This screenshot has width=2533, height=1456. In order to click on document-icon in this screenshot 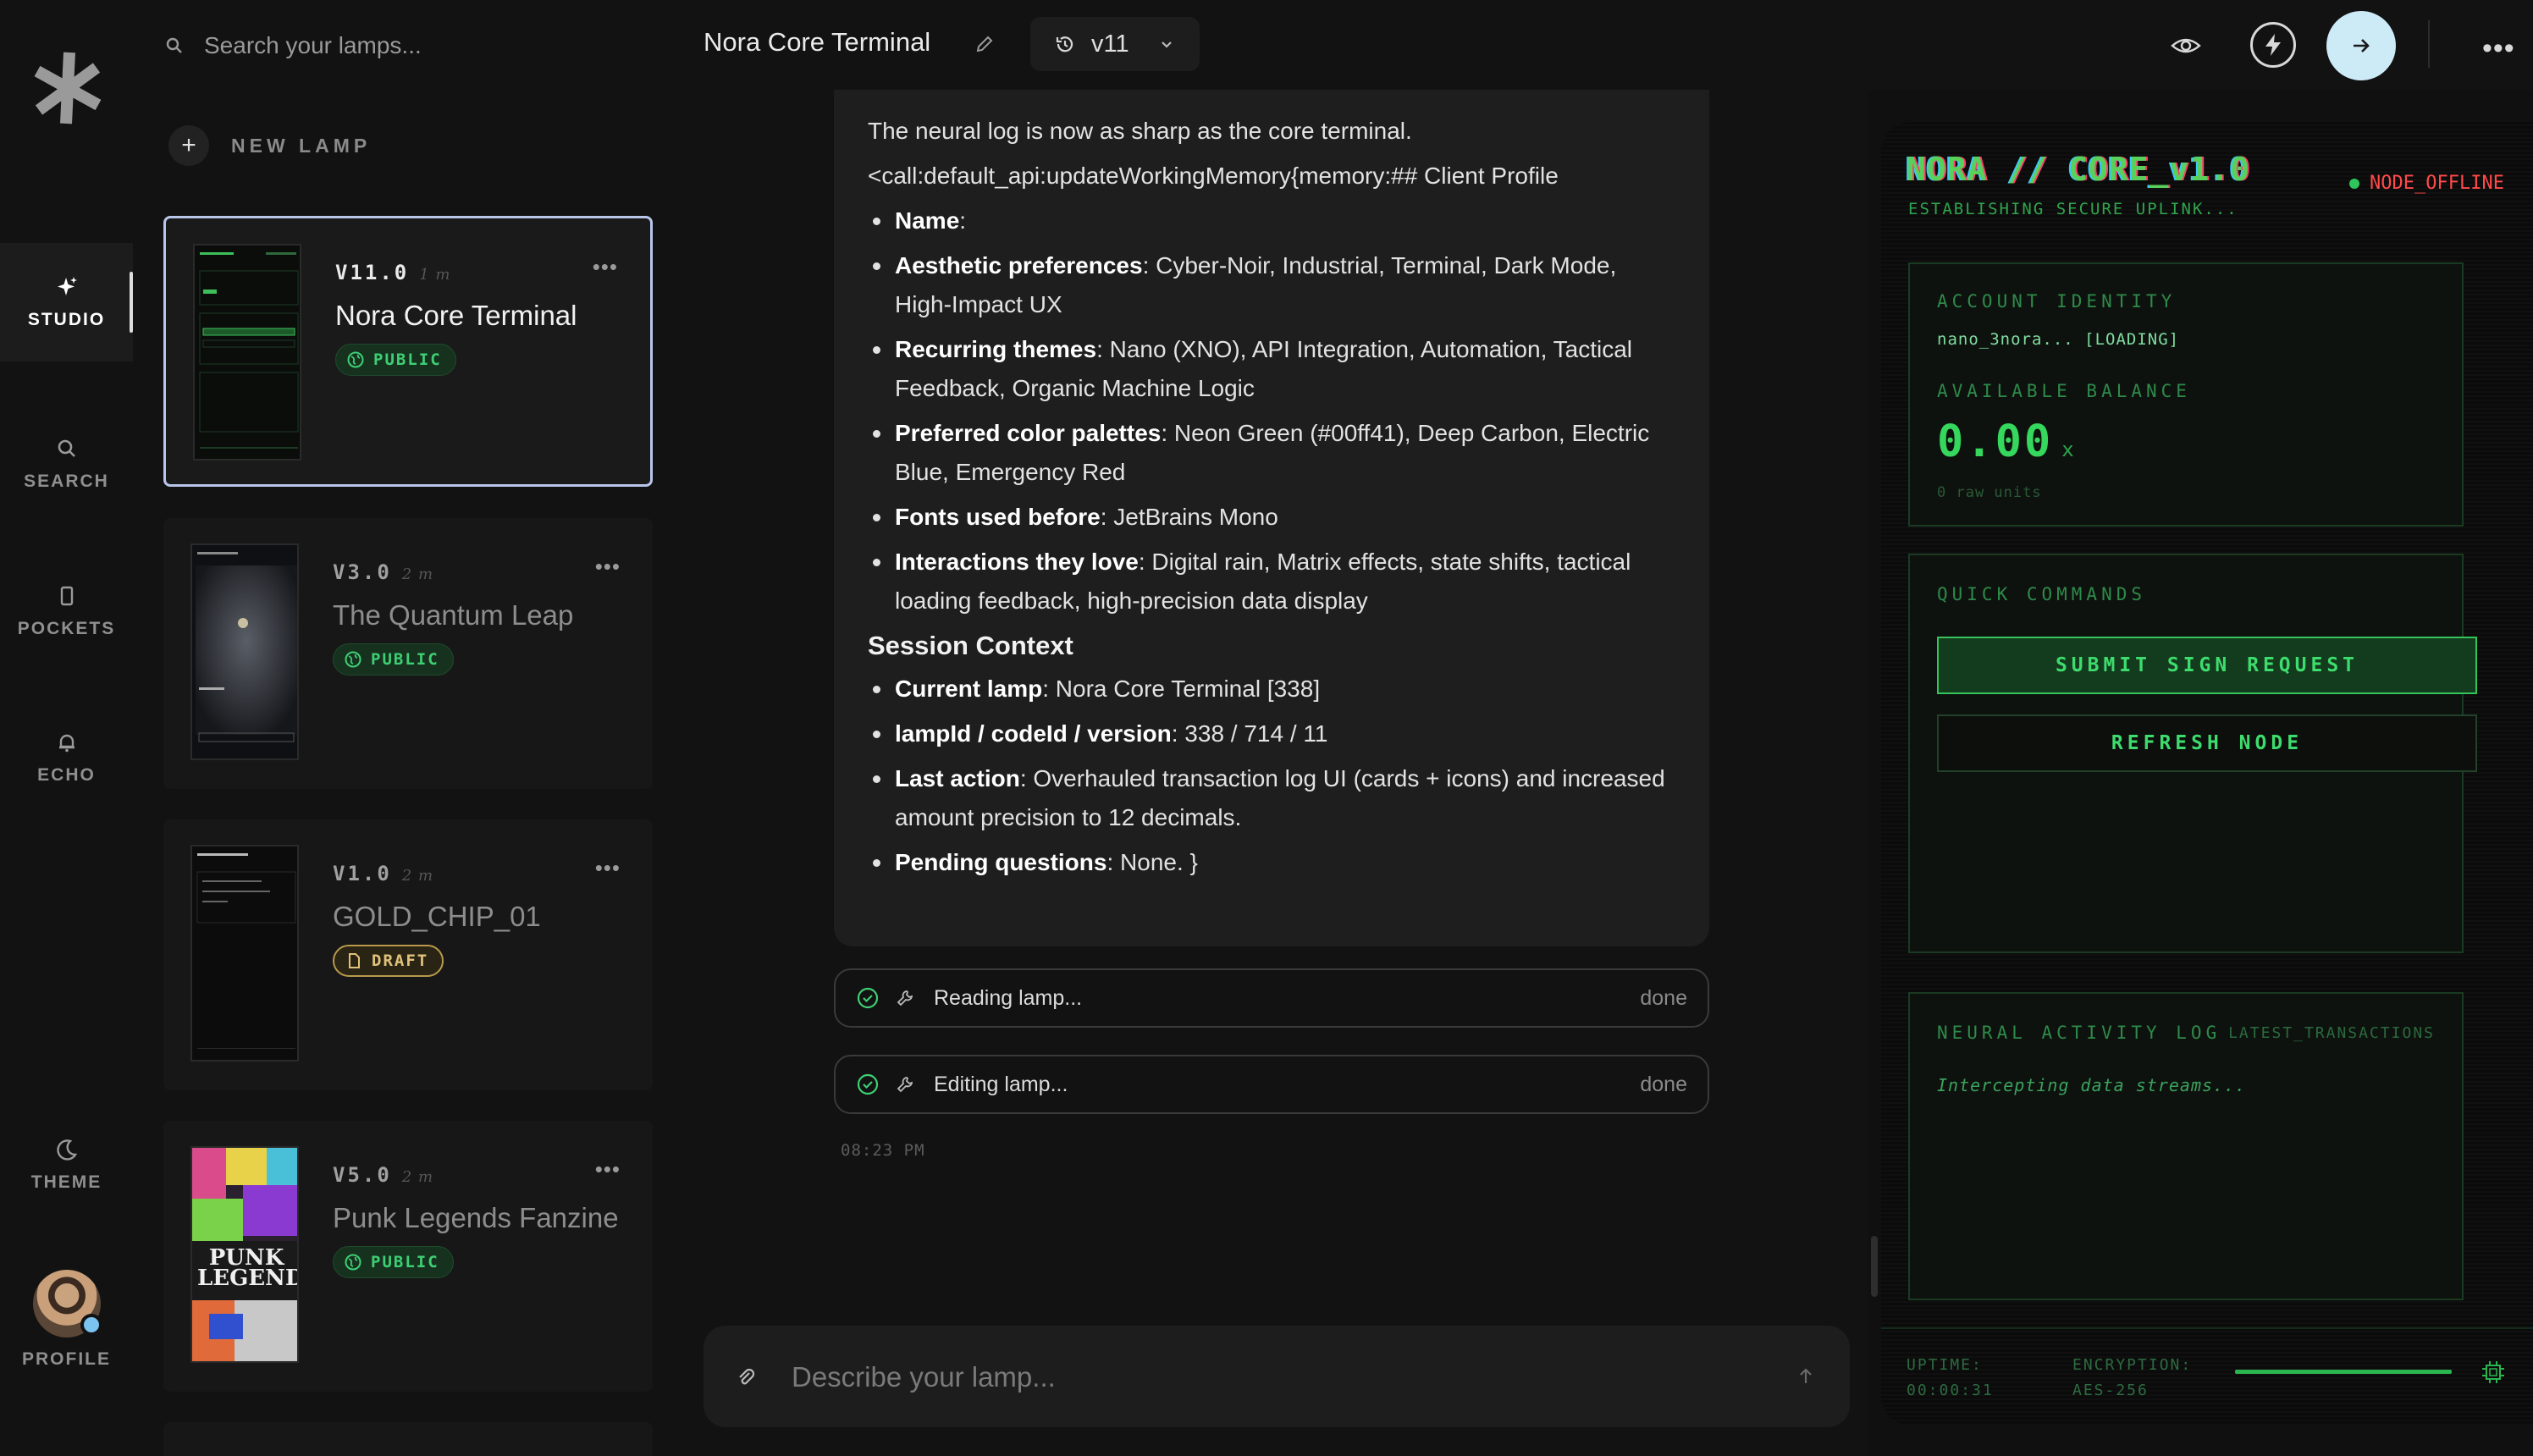, I will do `click(354, 960)`.